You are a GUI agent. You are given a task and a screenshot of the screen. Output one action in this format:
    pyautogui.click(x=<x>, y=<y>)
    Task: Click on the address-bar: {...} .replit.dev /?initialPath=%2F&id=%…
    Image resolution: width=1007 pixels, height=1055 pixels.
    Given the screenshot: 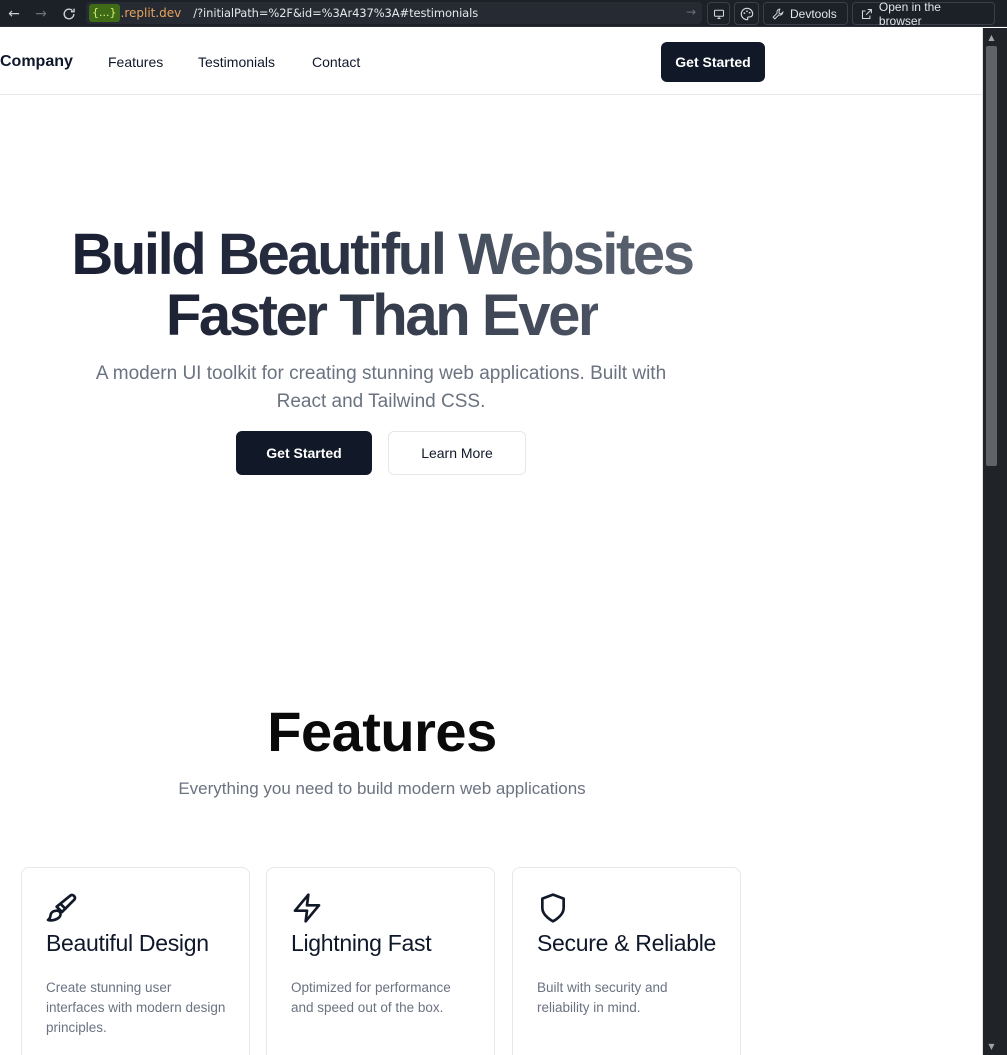 What is the action you would take?
    pyautogui.click(x=394, y=13)
    